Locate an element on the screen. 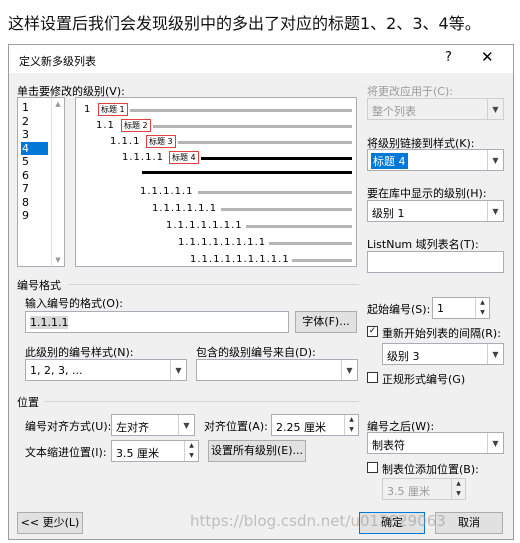 This screenshot has height=543, width=520. include-level-combo: ▼ is located at coordinates (277, 370).